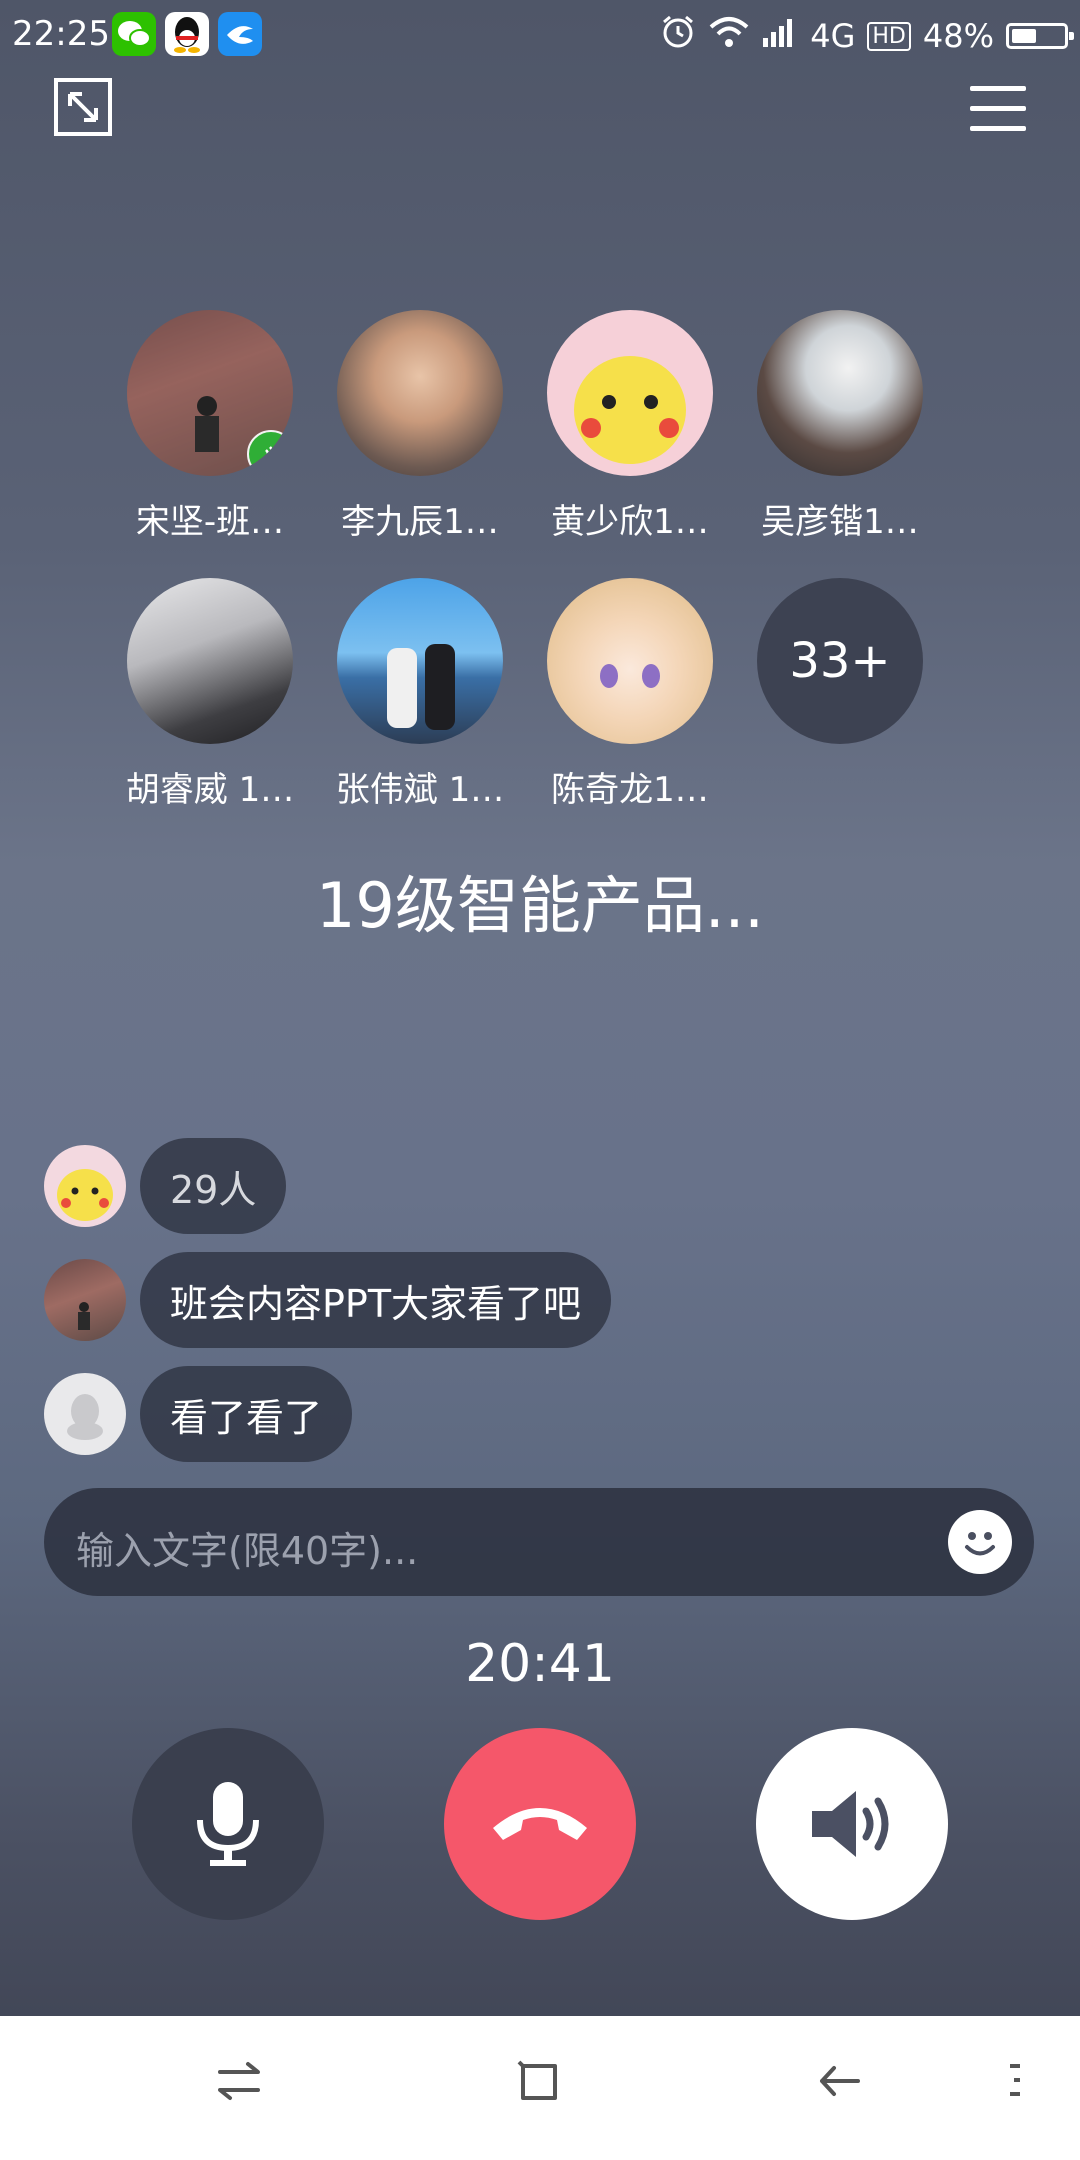 The width and height of the screenshot is (1080, 2160). Describe the element at coordinates (61, 34) in the screenshot. I see `status-time: 22:25` at that location.